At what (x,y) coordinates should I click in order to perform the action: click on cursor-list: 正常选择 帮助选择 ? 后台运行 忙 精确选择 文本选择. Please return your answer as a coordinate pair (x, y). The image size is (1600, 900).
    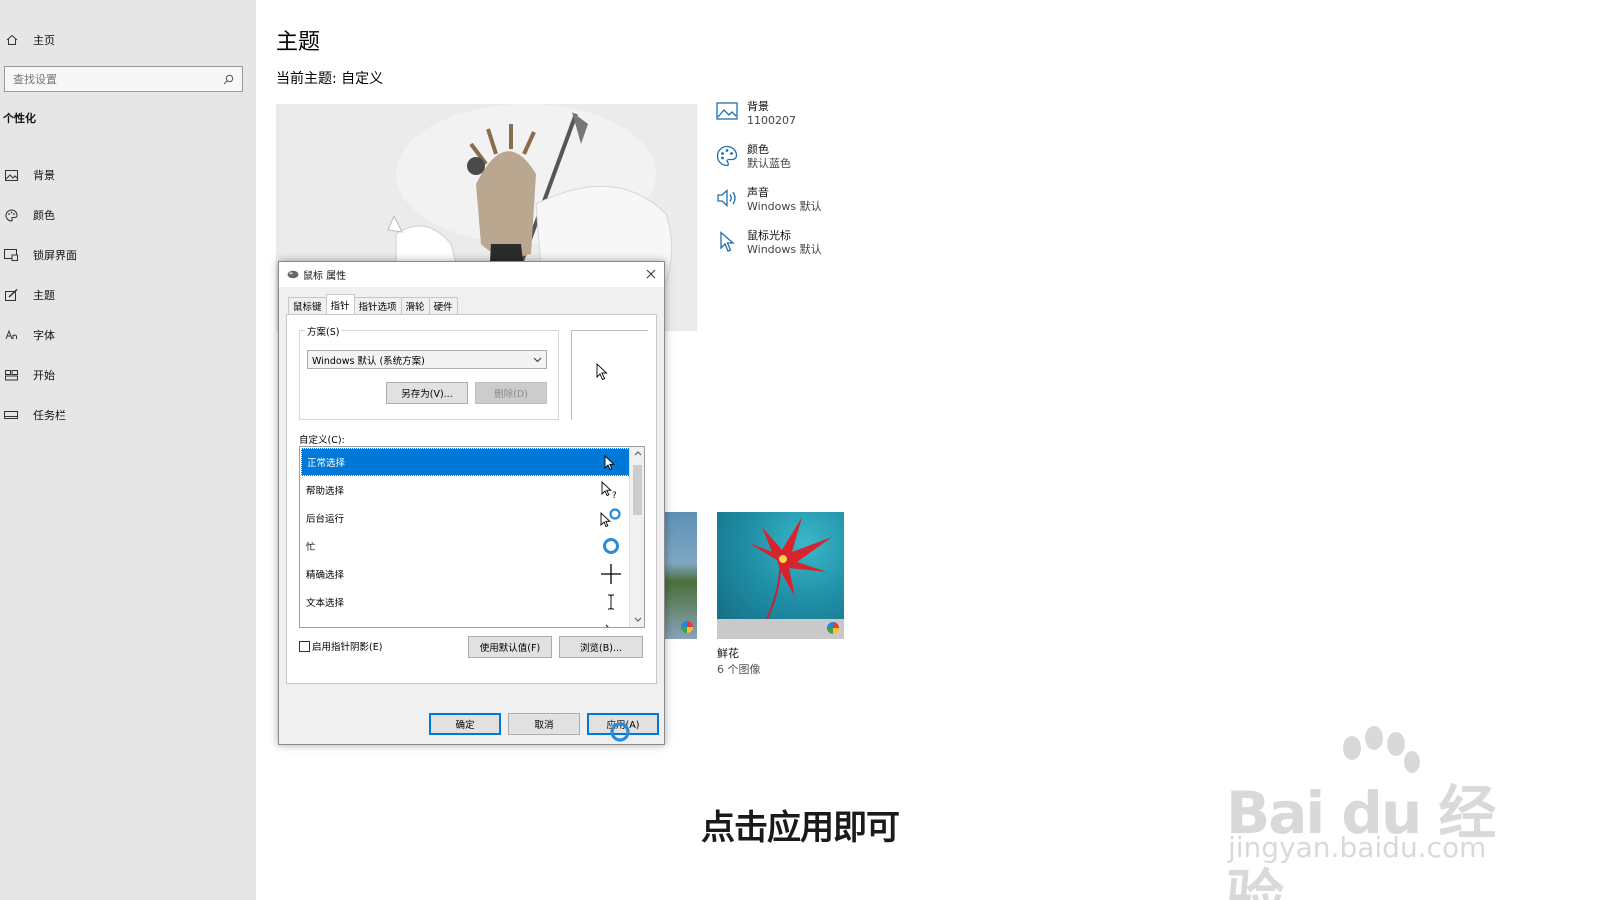
    Looking at the image, I should click on (472, 537).